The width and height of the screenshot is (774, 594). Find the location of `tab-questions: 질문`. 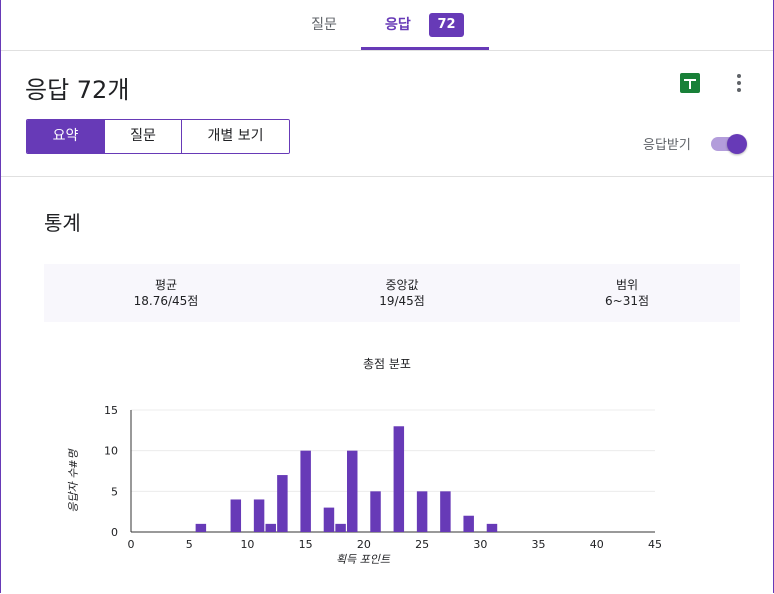

tab-questions: 질문 is located at coordinates (324, 24).